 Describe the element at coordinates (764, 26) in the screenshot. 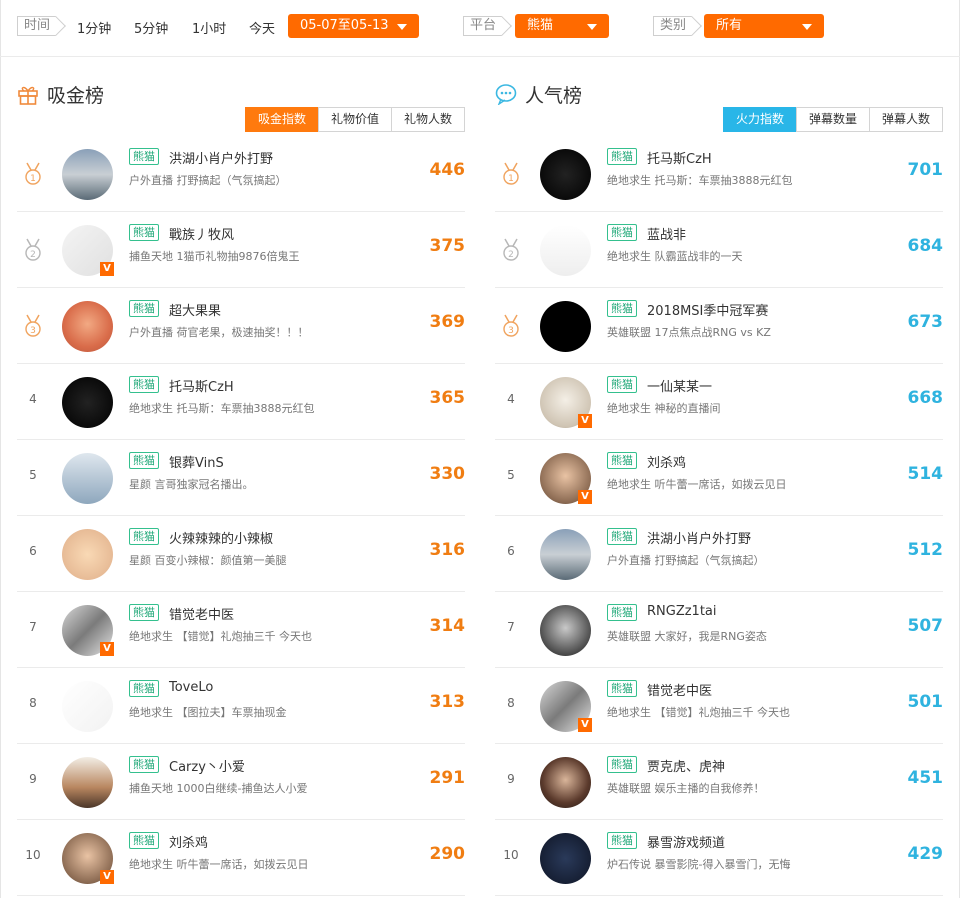

I see `category-select: 所有` at that location.